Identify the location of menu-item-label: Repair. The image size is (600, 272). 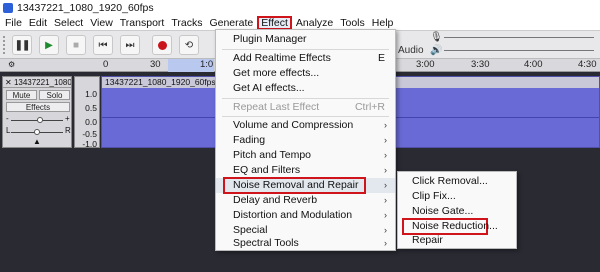
(427, 240).